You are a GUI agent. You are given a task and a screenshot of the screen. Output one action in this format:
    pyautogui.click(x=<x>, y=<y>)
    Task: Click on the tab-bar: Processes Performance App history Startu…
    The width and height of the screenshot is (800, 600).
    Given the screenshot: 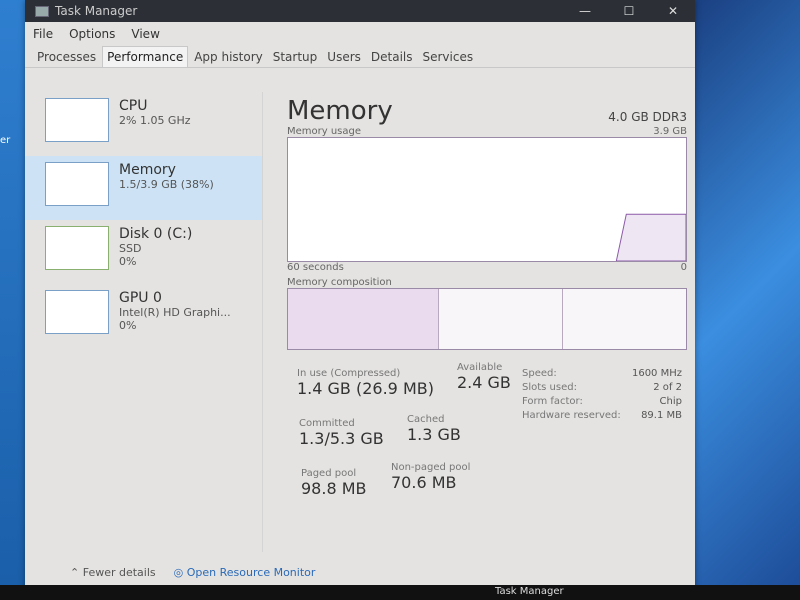 What is the action you would take?
    pyautogui.click(x=360, y=57)
    